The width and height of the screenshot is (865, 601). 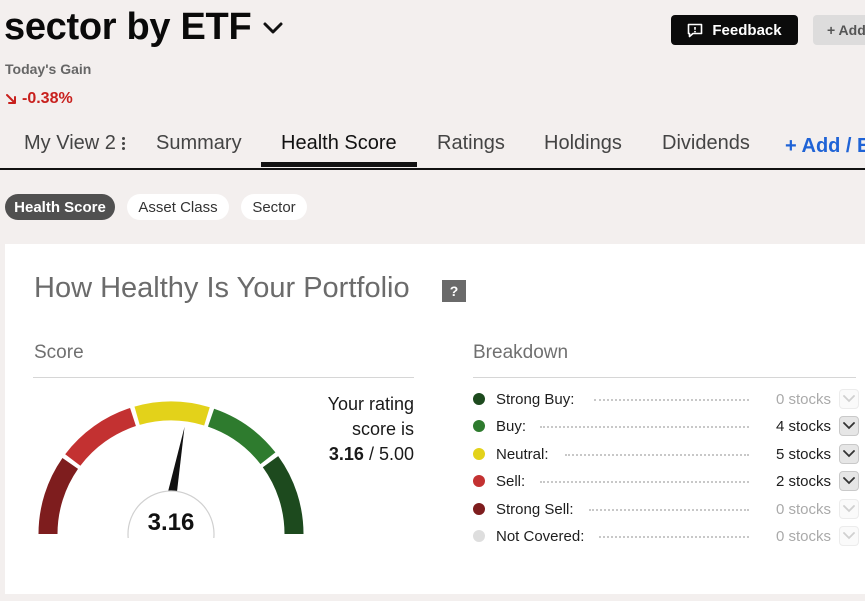 What do you see at coordinates (521, 352) in the screenshot?
I see `breakdown-label: Breakdown` at bounding box center [521, 352].